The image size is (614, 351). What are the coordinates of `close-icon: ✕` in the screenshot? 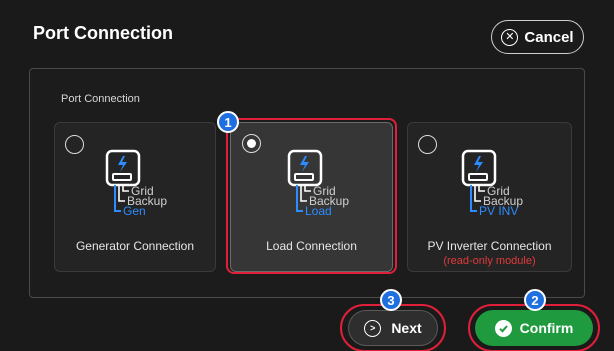 It's located at (510, 37).